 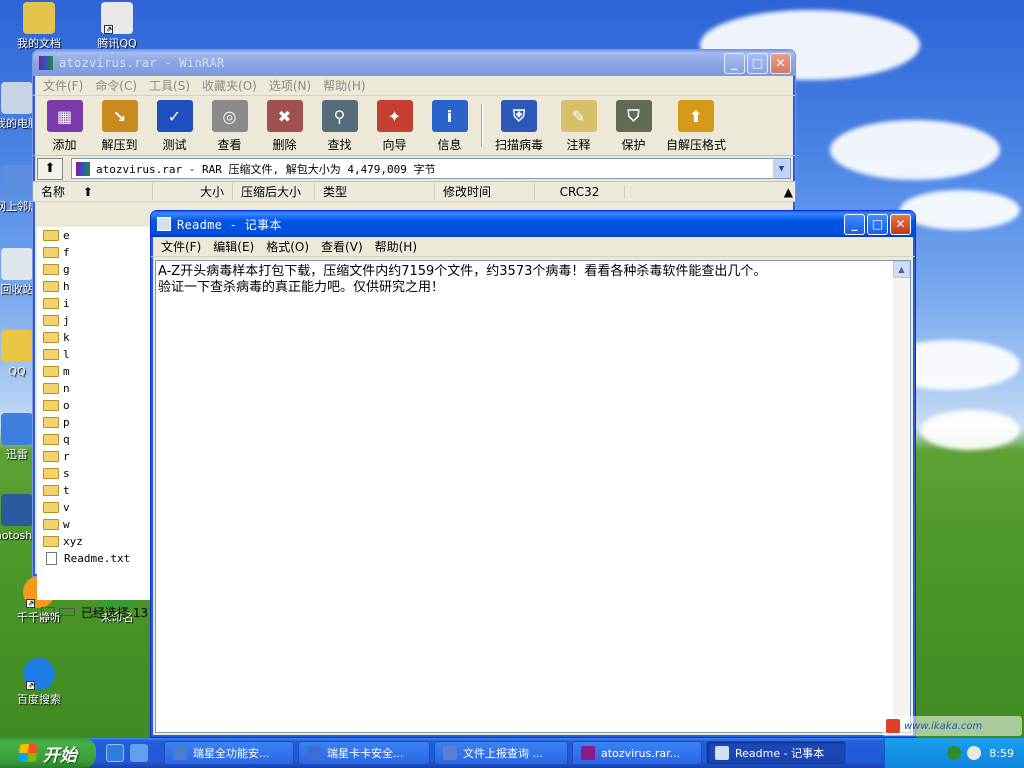 What do you see at coordinates (580, 191) in the screenshot?
I see `column-crc32: CRC32` at bounding box center [580, 191].